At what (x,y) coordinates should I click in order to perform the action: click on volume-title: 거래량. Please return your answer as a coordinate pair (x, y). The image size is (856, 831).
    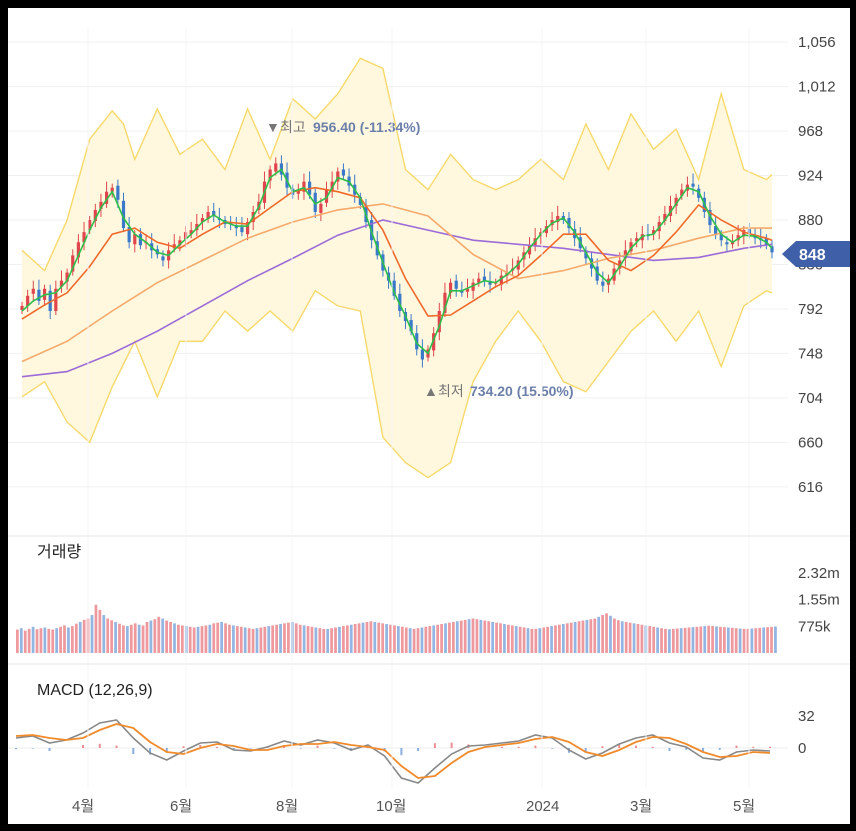
    Looking at the image, I should click on (59, 552).